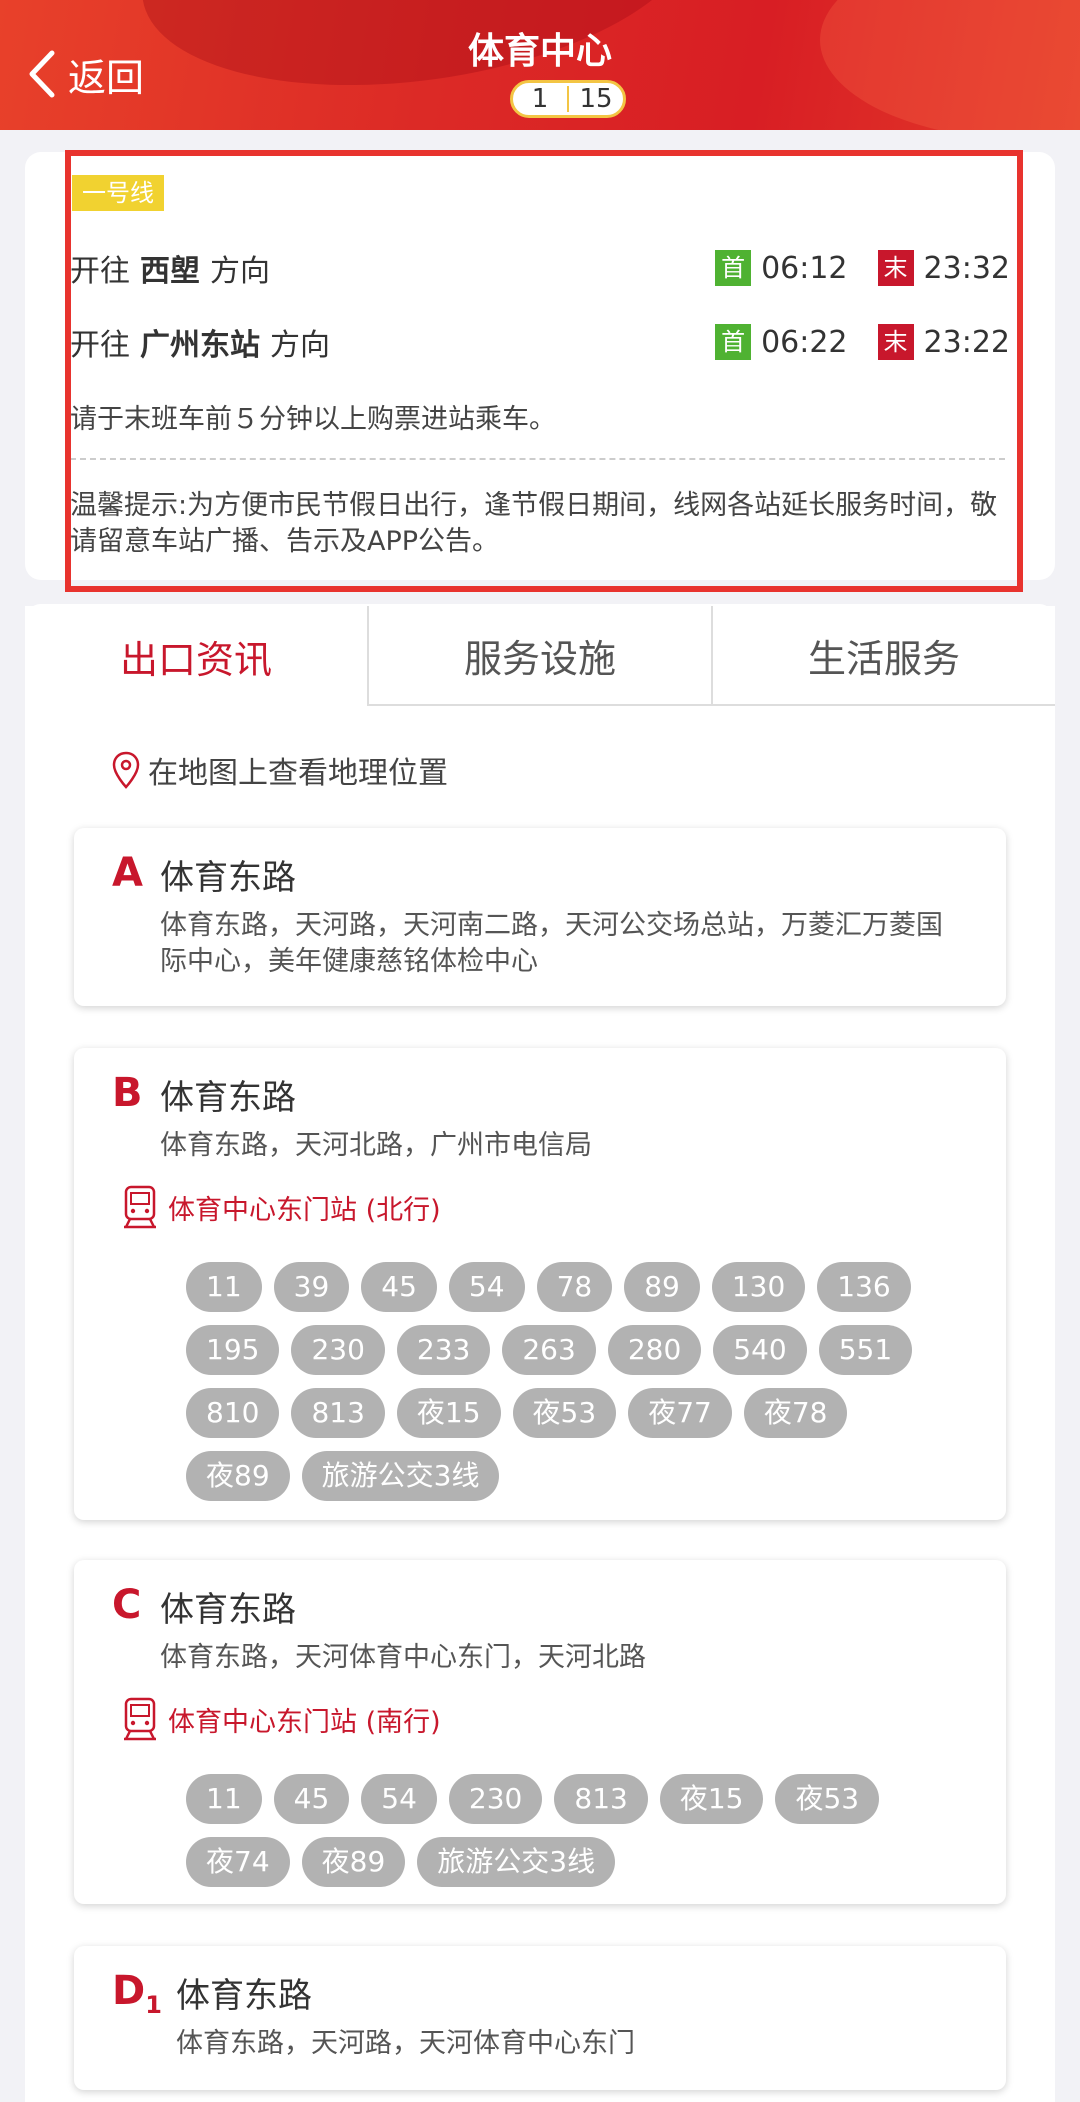 The height and width of the screenshot is (2102, 1080). Describe the element at coordinates (304, 1722) in the screenshot. I see `bus-stop-label: 体育中心东门站 (南行)` at that location.